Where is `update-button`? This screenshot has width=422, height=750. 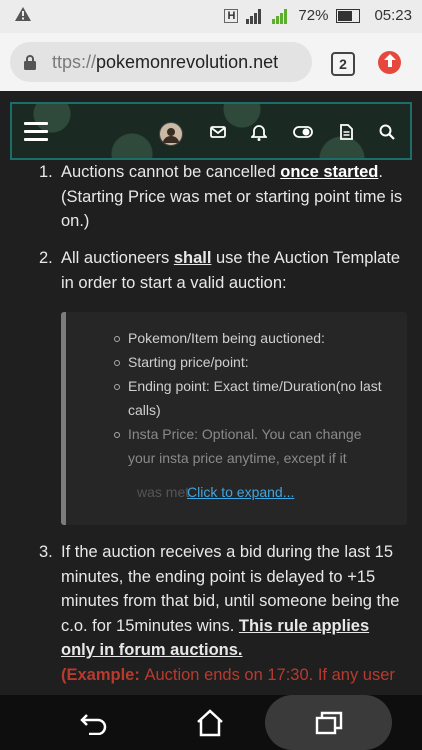
update-button is located at coordinates (389, 62).